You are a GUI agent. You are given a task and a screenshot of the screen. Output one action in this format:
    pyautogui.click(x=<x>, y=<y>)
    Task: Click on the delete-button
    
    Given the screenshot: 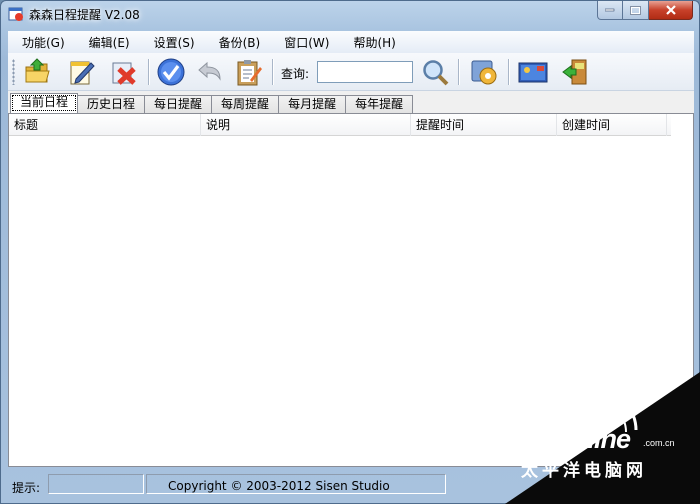 What is the action you would take?
    pyautogui.click(x=124, y=72)
    